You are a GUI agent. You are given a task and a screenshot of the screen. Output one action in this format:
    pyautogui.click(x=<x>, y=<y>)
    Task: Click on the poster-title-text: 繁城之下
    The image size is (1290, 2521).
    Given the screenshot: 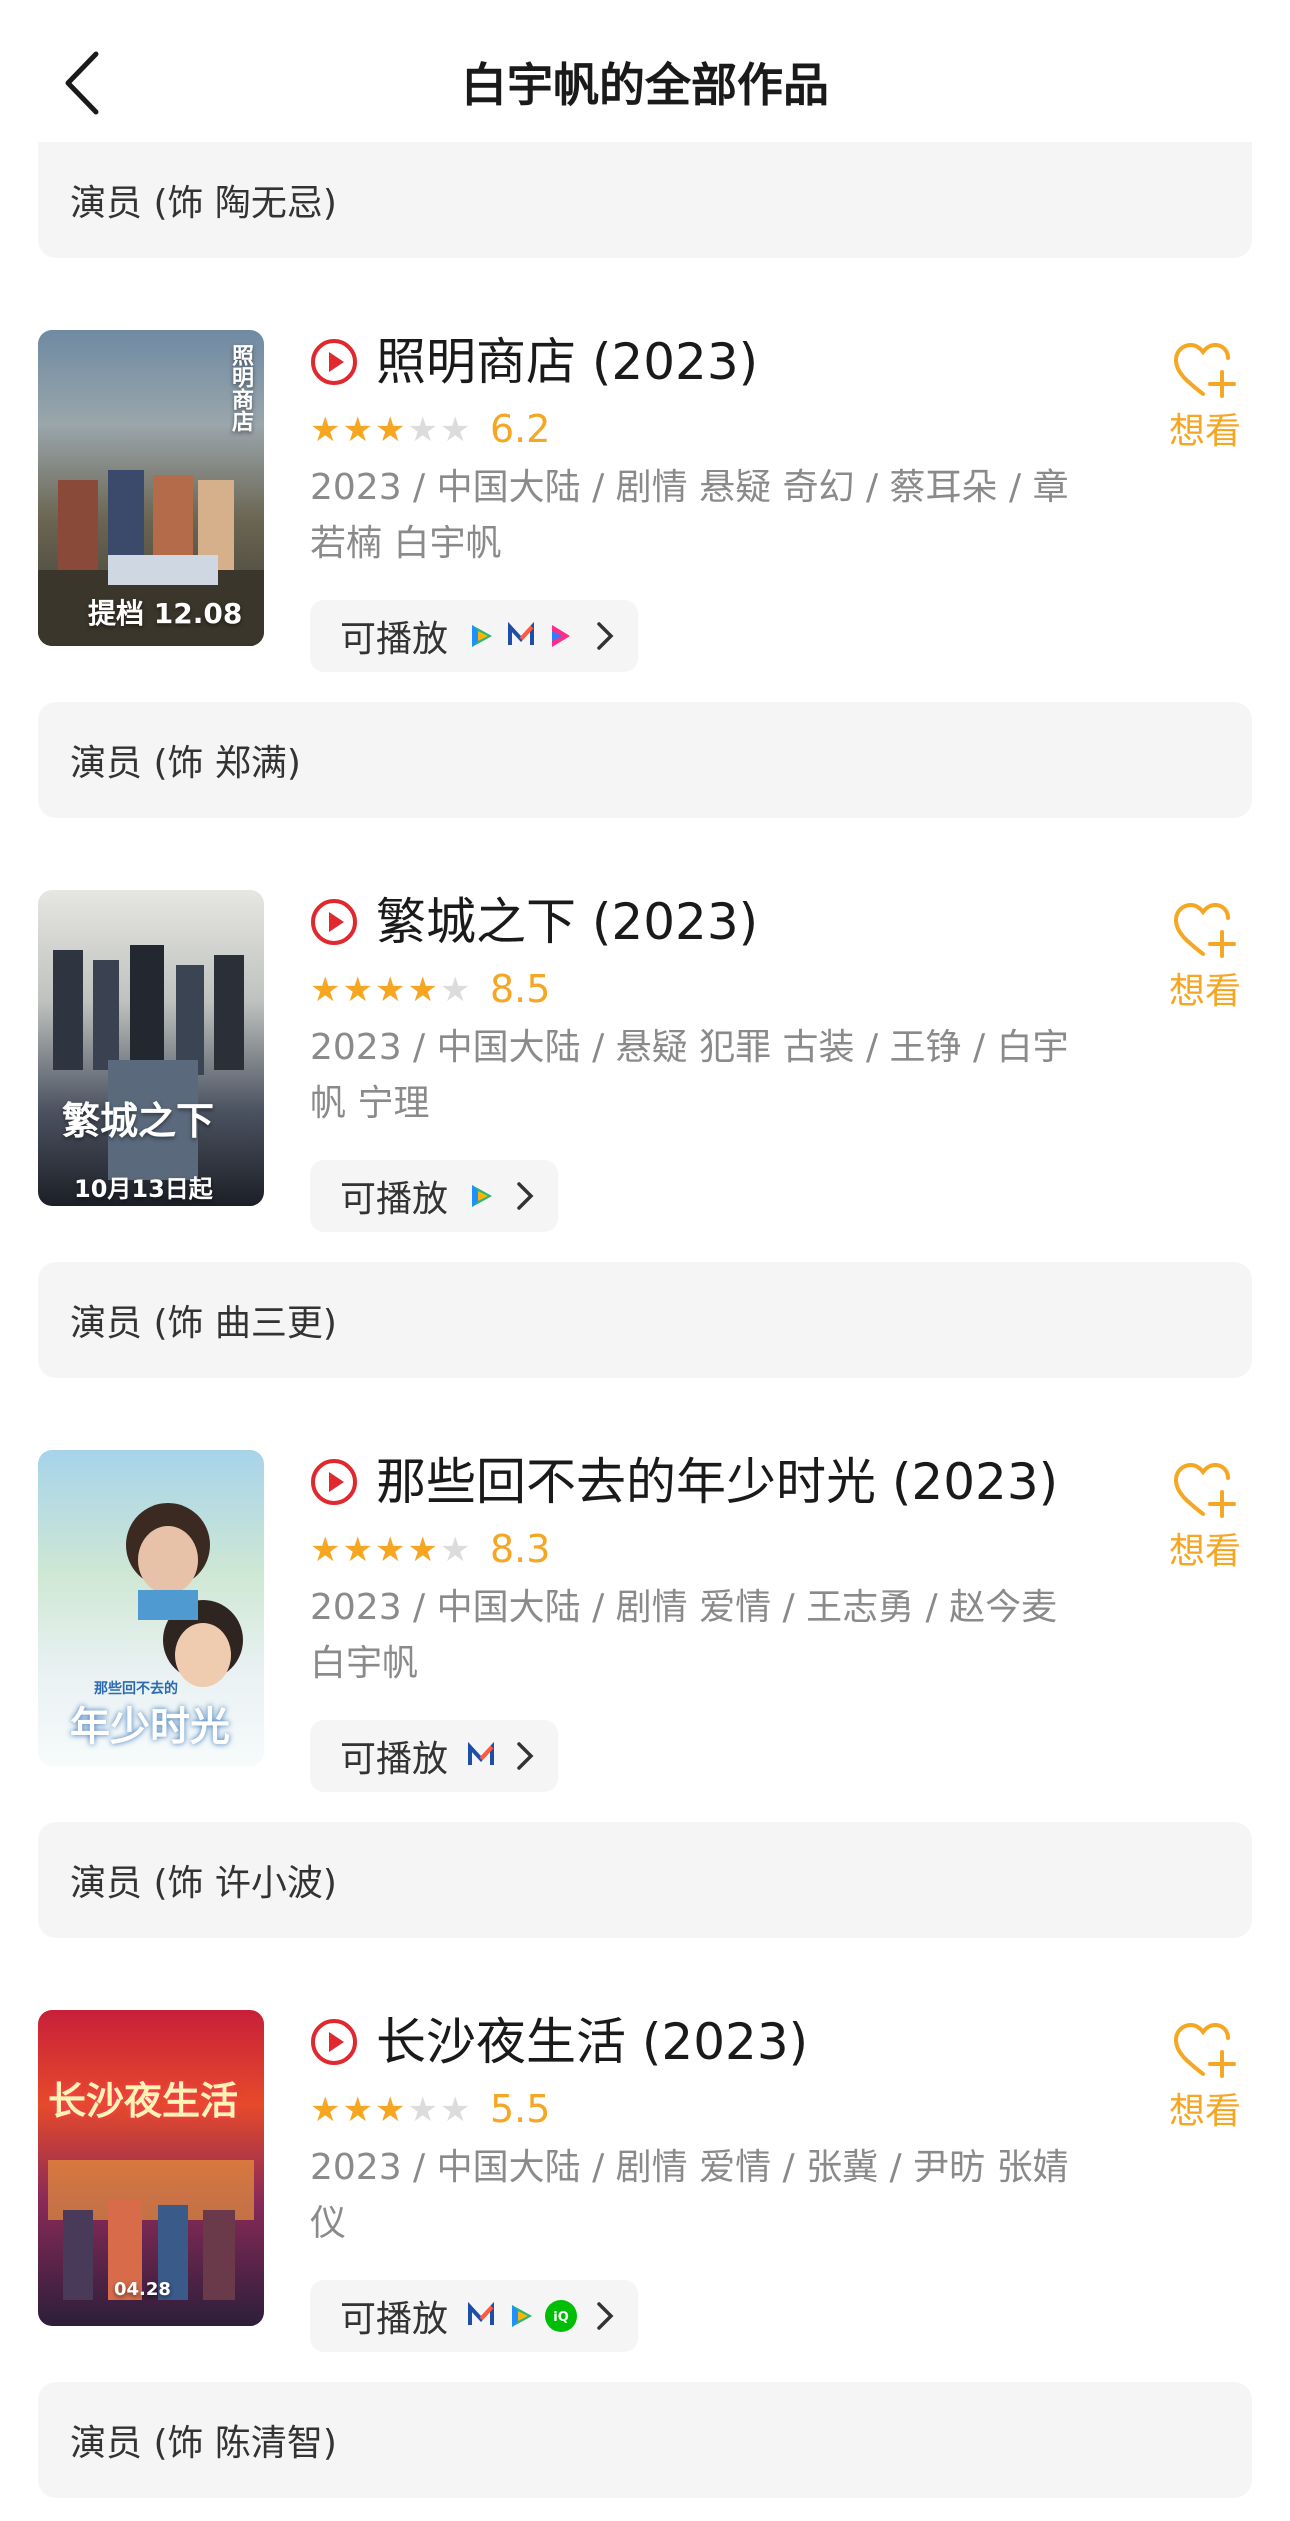 What is the action you would take?
    pyautogui.click(x=138, y=1121)
    